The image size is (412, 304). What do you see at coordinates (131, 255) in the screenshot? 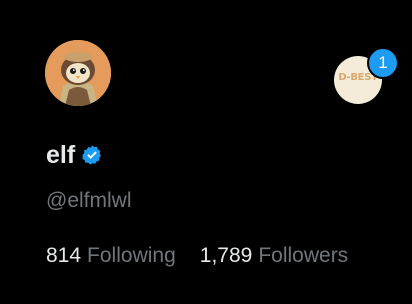
I see `following-label: Following` at bounding box center [131, 255].